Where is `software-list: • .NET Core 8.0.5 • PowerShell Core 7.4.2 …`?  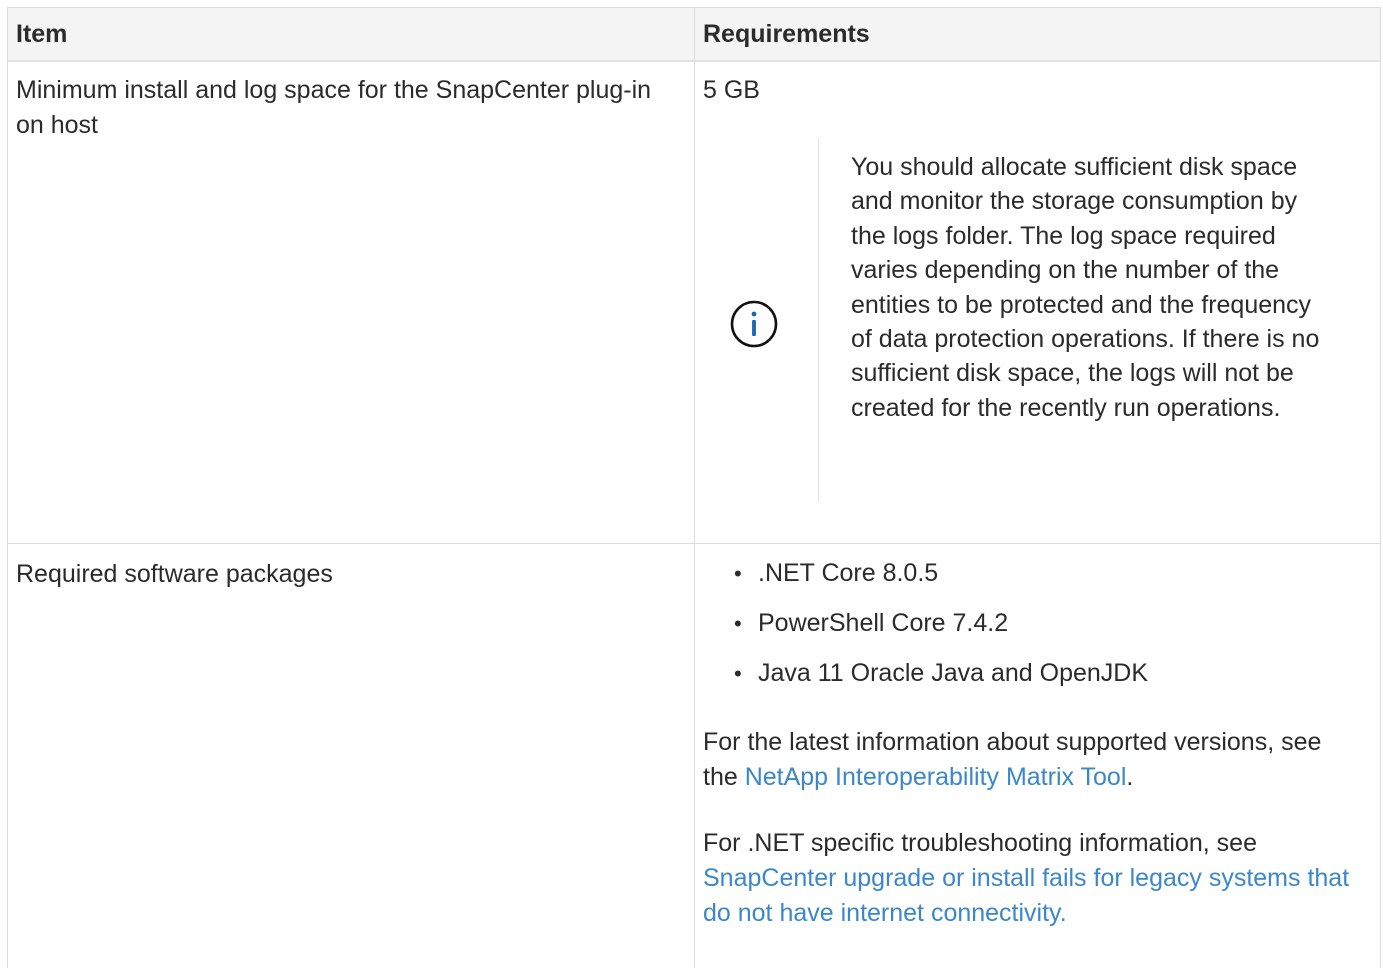
software-list: • .NET Core 8.0.5 • PowerShell Core 7.4.2 … is located at coordinates (937, 631).